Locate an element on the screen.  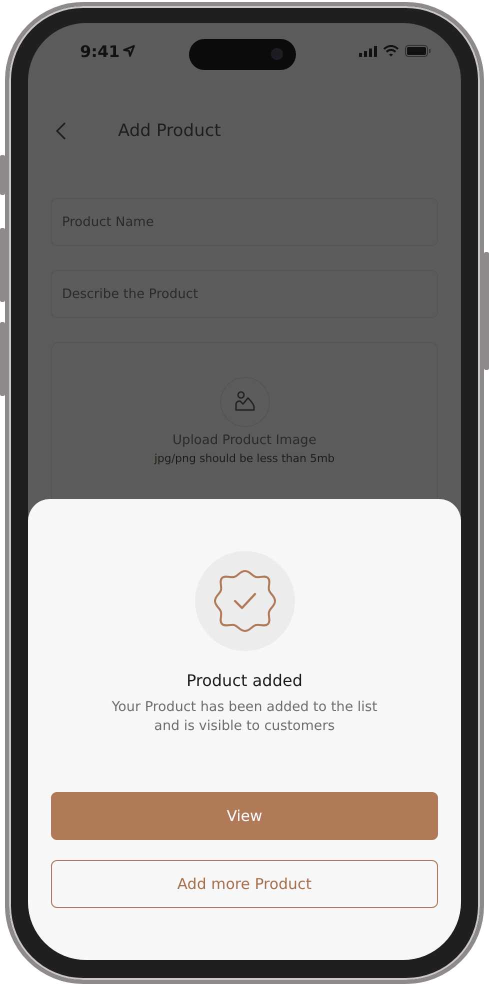
dialog-title: Product added is located at coordinates (244, 680).